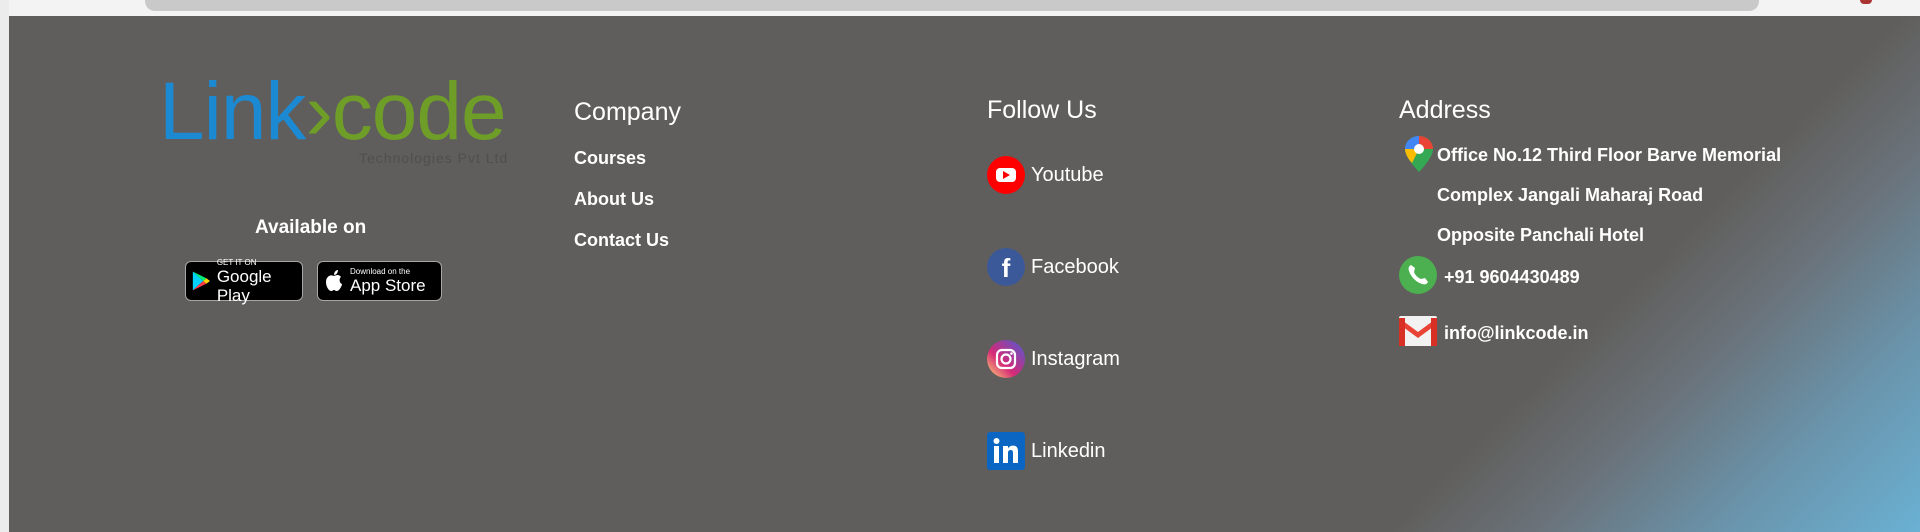 The width and height of the screenshot is (1920, 532). Describe the element at coordinates (1419, 156) in the screenshot. I see `map-pin-icon` at that location.